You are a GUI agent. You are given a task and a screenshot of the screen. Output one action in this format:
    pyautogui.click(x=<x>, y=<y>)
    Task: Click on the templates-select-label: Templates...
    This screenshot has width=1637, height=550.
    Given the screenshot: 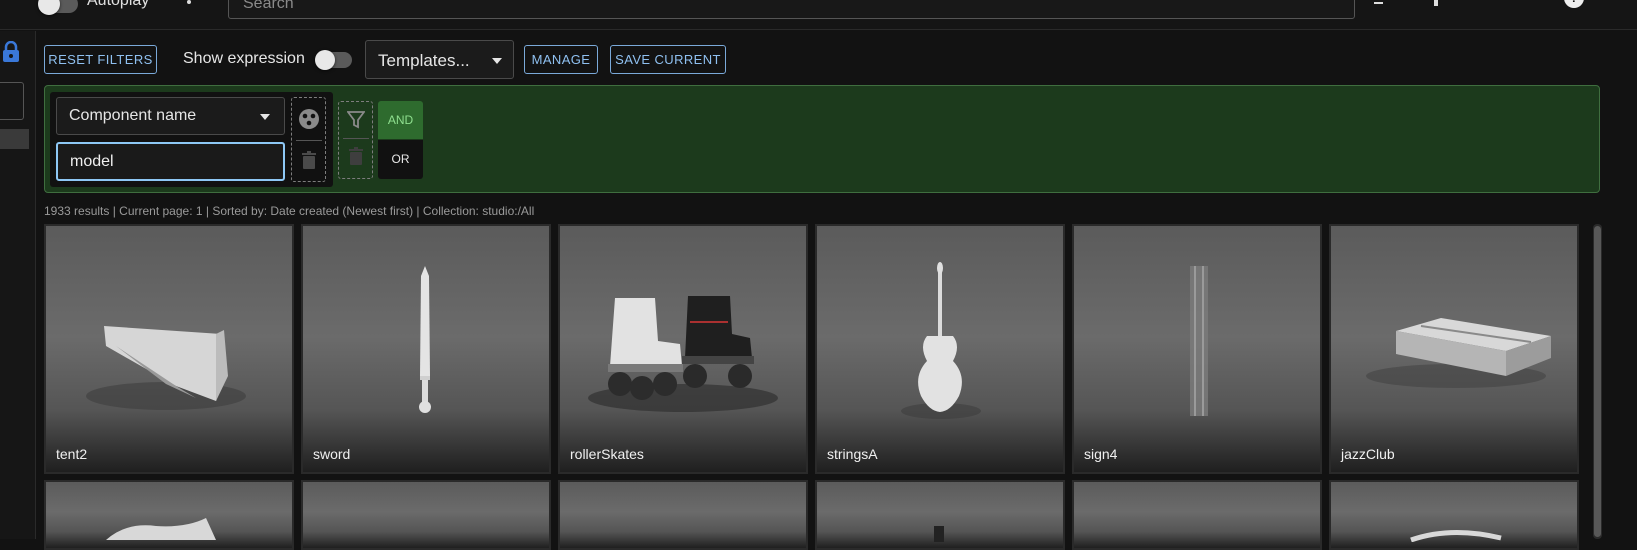 What is the action you would take?
    pyautogui.click(x=424, y=60)
    